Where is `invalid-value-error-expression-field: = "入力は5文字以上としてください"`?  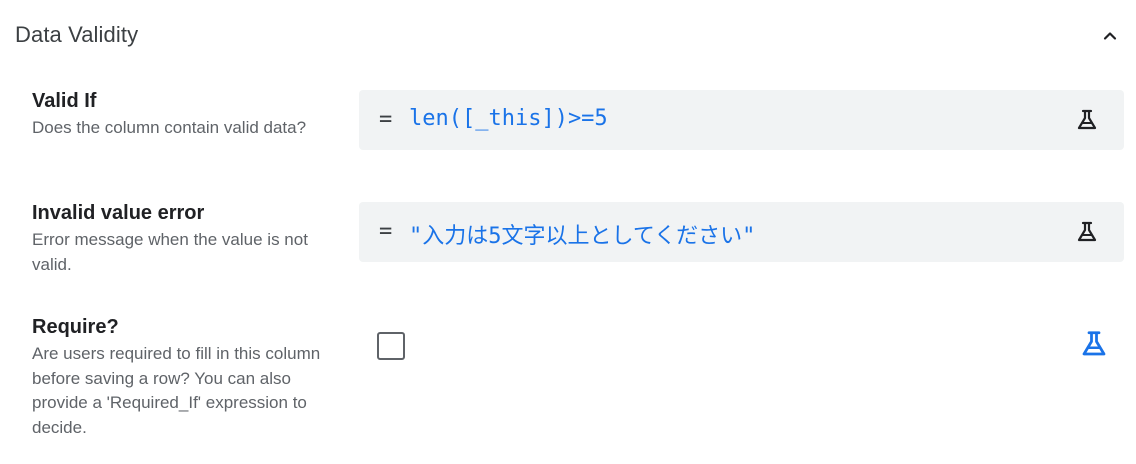
invalid-value-error-expression-field: = "入力は5文字以上としてください" is located at coordinates (741, 232).